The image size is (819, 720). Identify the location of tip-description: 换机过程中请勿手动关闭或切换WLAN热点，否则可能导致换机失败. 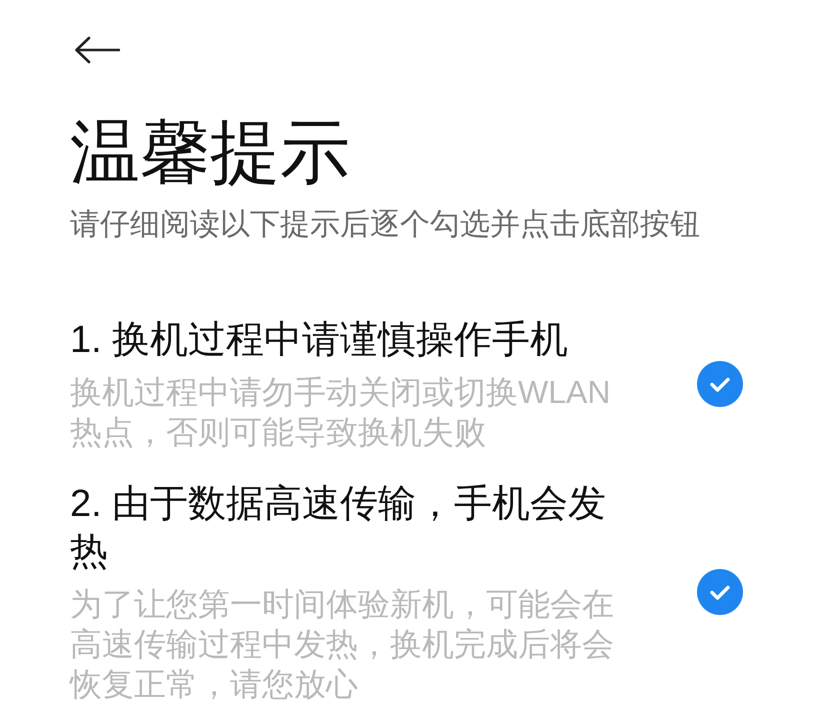
(341, 412).